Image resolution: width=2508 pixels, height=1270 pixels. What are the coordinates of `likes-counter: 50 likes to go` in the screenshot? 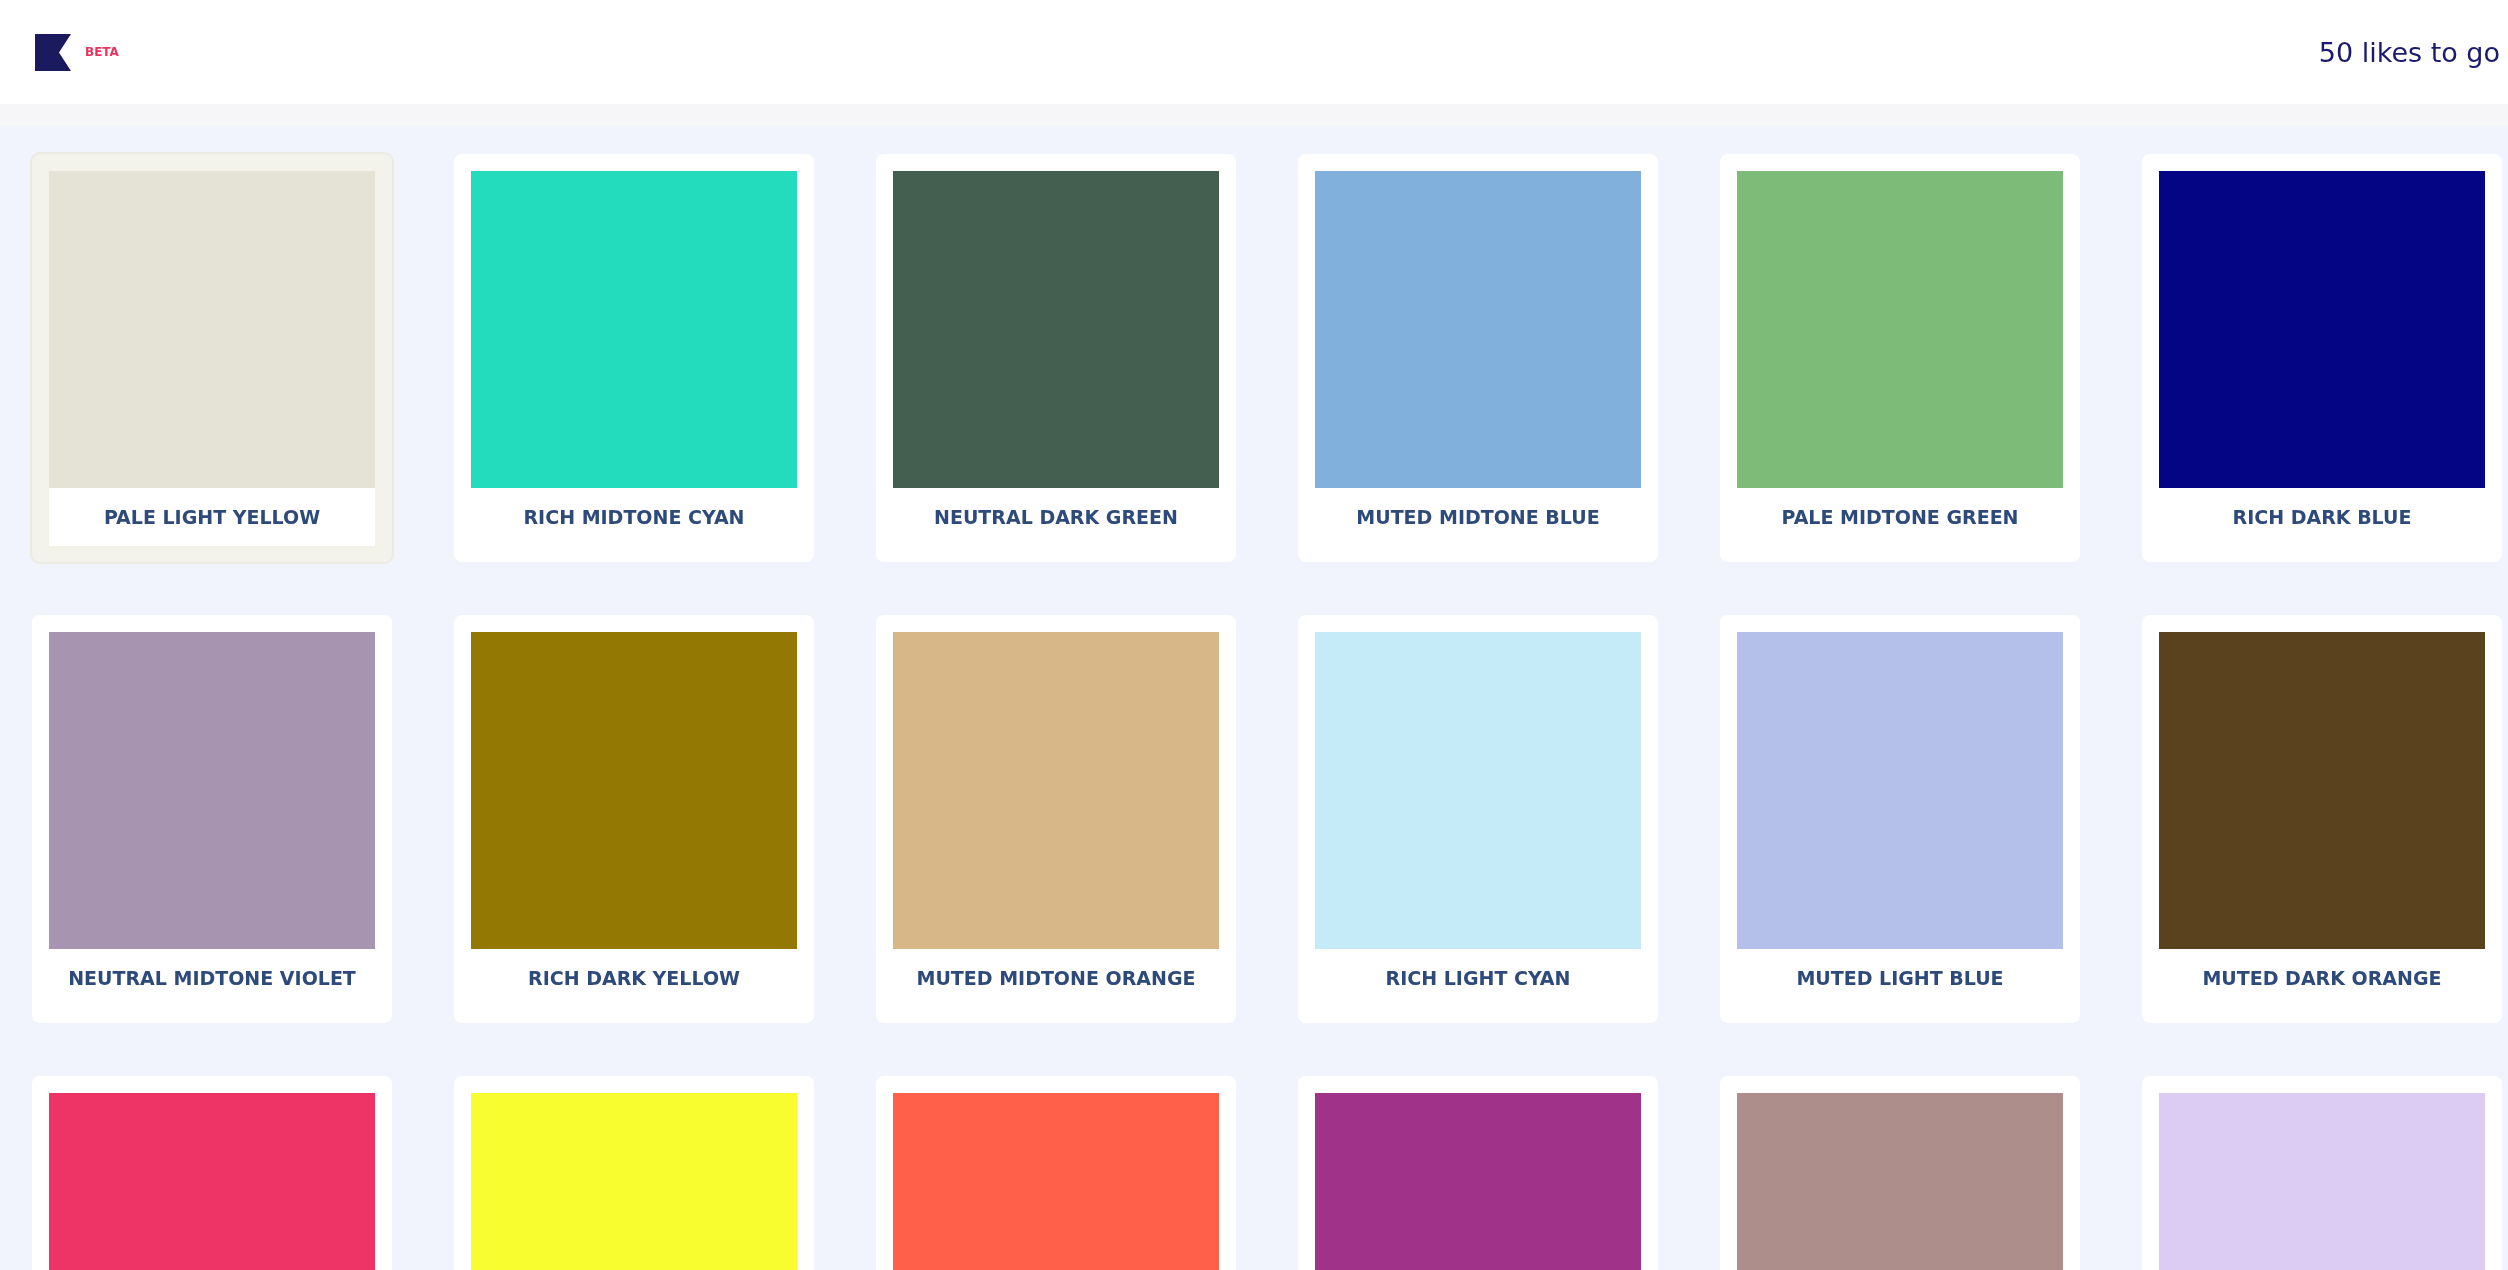 It's located at (2409, 52).